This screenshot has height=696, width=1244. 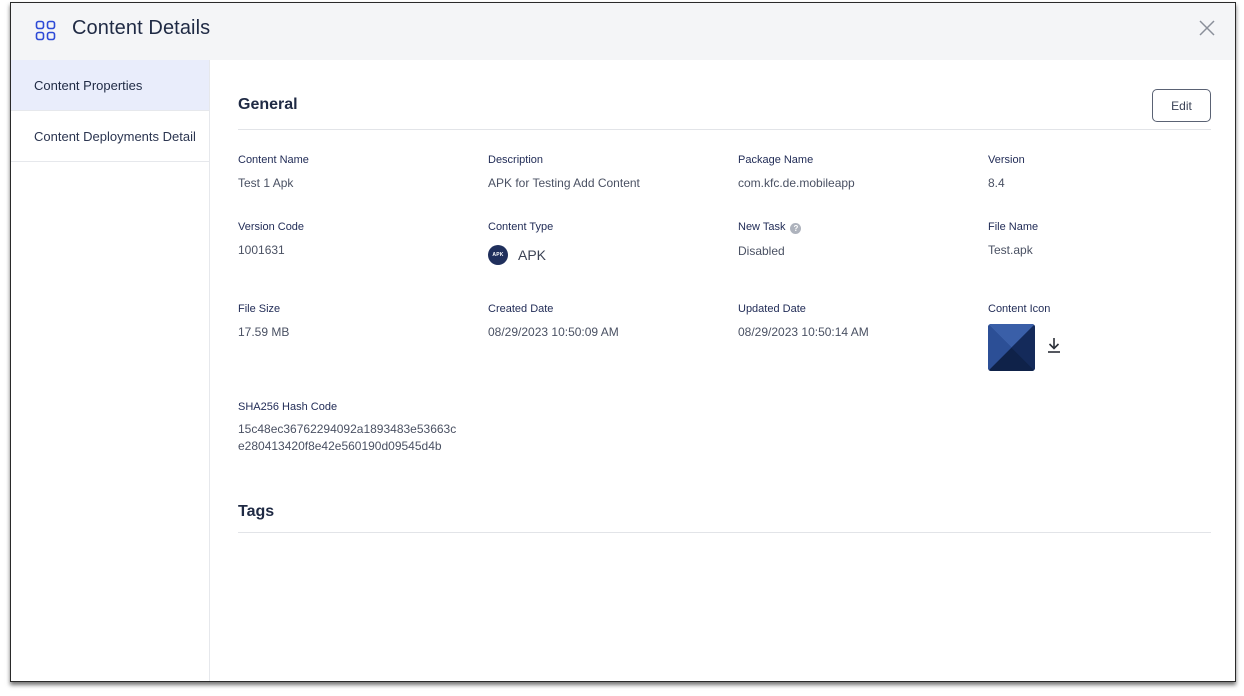 What do you see at coordinates (1054, 345) in the screenshot?
I see `download-icon` at bounding box center [1054, 345].